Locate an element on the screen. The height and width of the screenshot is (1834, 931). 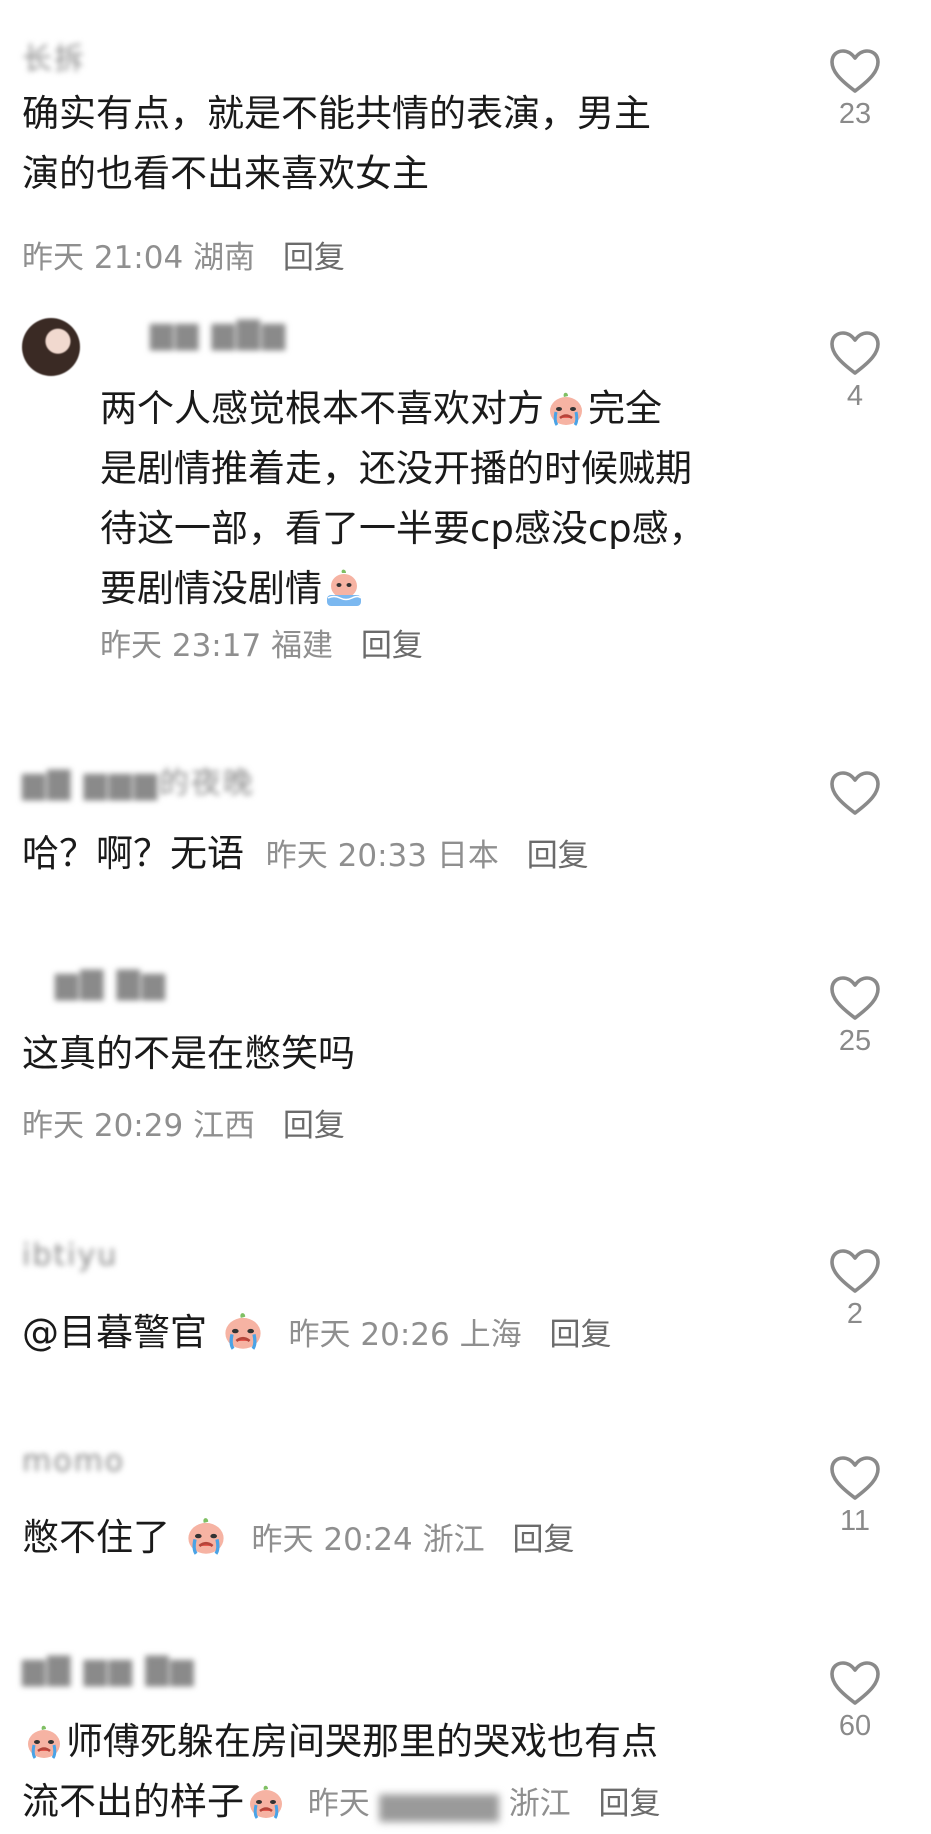
like-count: 25 is located at coordinates (855, 1041).